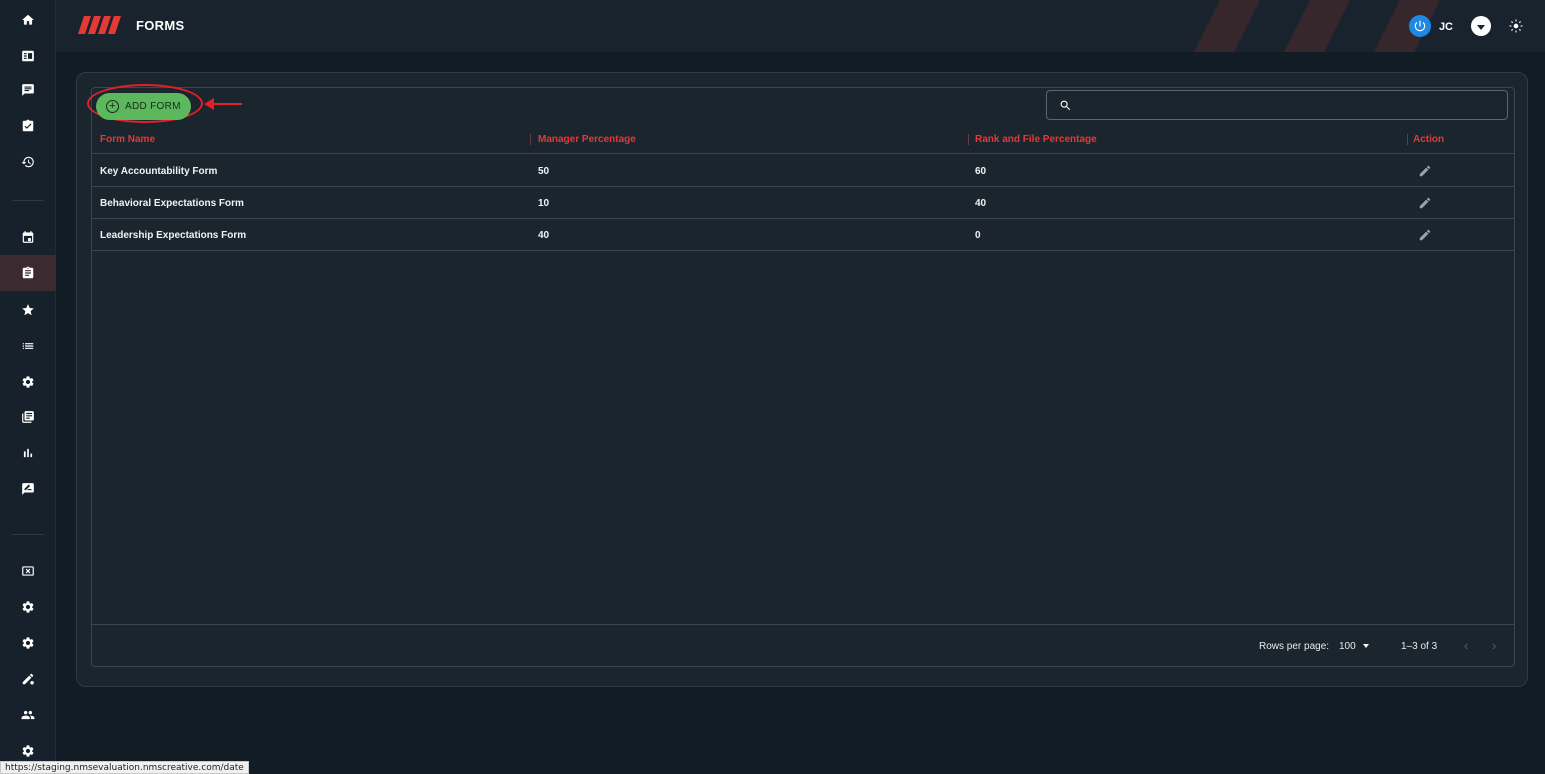 The height and width of the screenshot is (774, 1545). What do you see at coordinates (173, 235) in the screenshot?
I see `form-name-cell: Leadership Expectations Form` at bounding box center [173, 235].